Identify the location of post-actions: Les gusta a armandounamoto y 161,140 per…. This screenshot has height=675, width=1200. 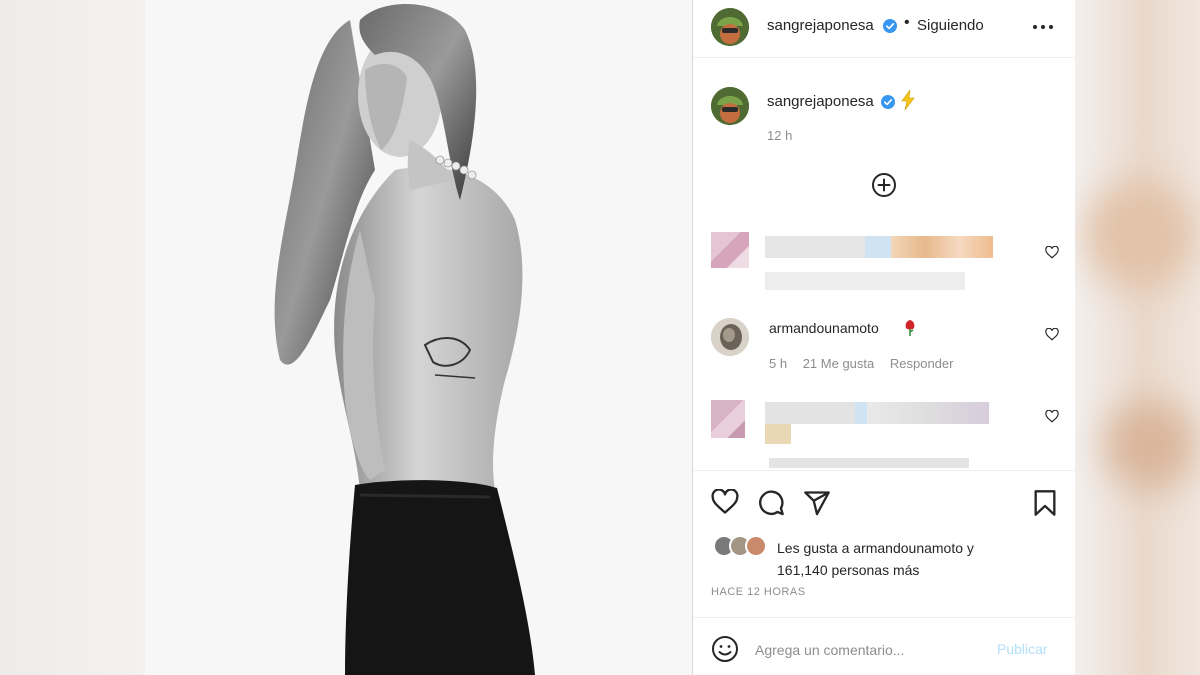
(884, 541).